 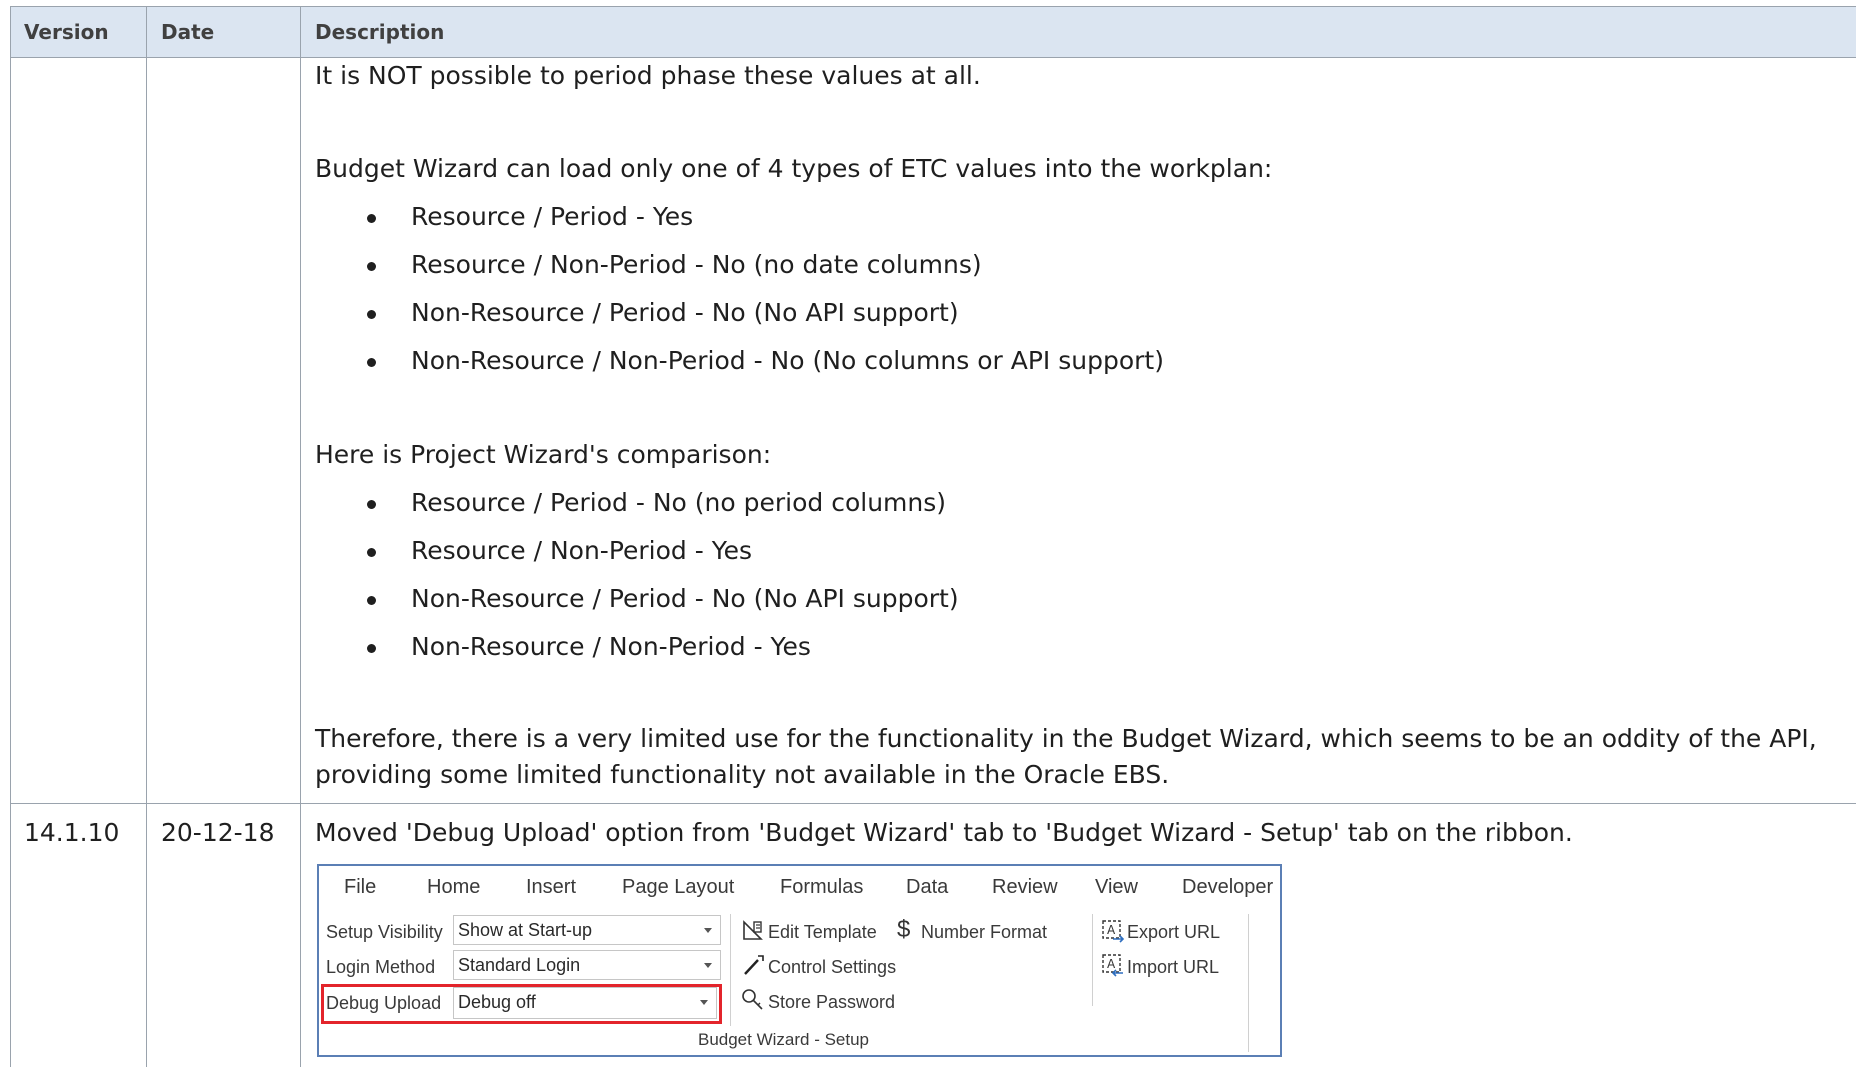 I want to click on tab-home: Home, so click(x=453, y=887).